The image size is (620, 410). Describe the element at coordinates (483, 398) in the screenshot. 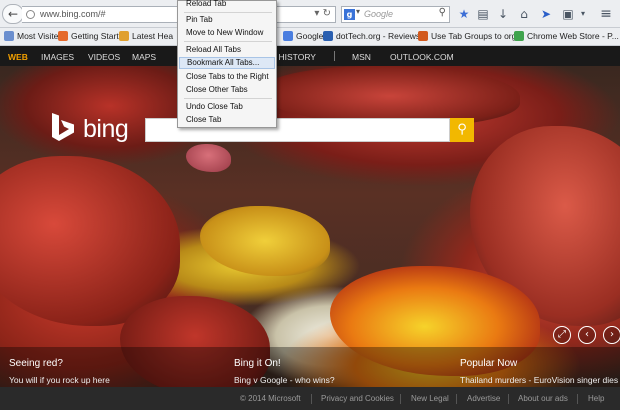

I see `footer-advertise-link: Advertise` at that location.